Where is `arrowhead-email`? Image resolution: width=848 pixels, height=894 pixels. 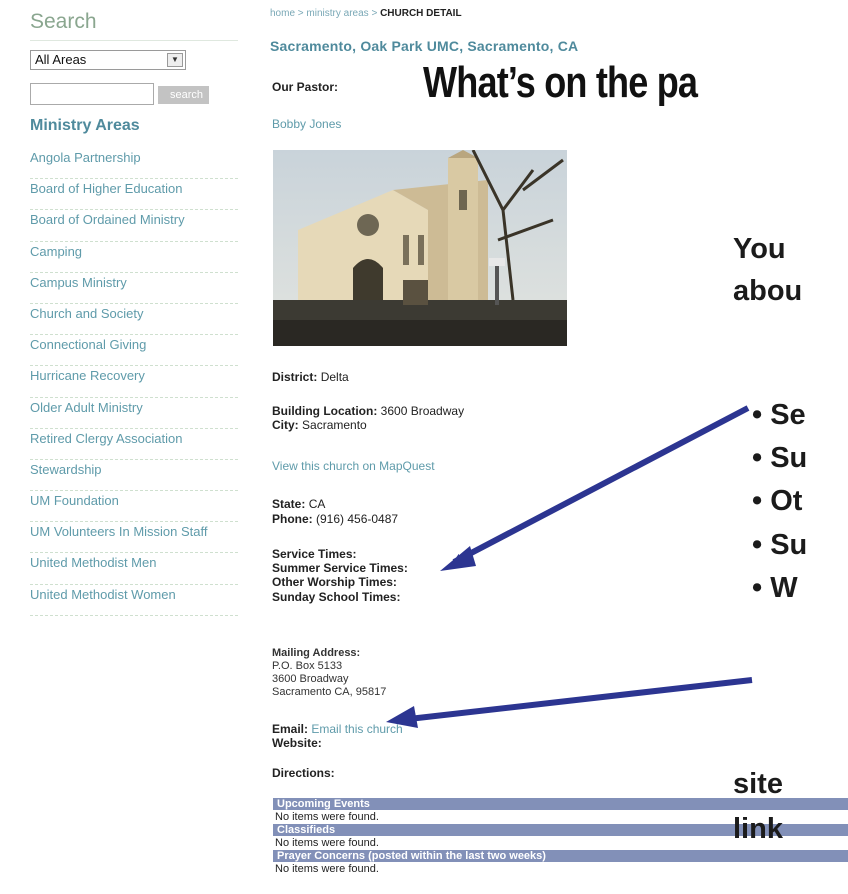
arrowhead-email is located at coordinates (402, 717).